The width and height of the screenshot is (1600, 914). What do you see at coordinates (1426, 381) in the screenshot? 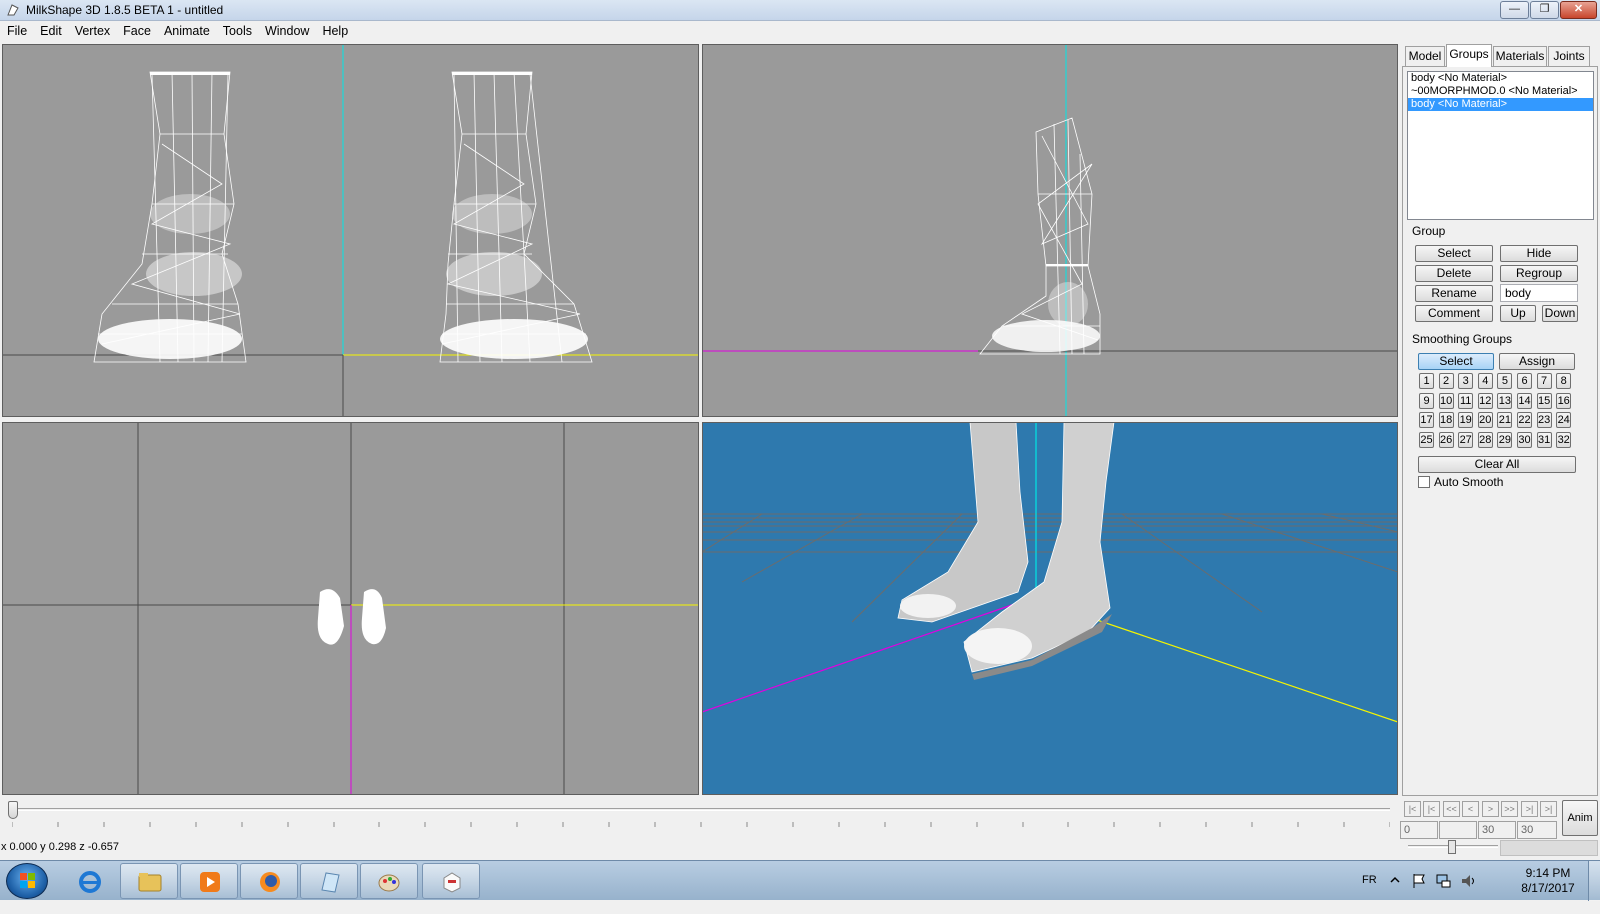
I see `smoothing-group-1-button: 1` at bounding box center [1426, 381].